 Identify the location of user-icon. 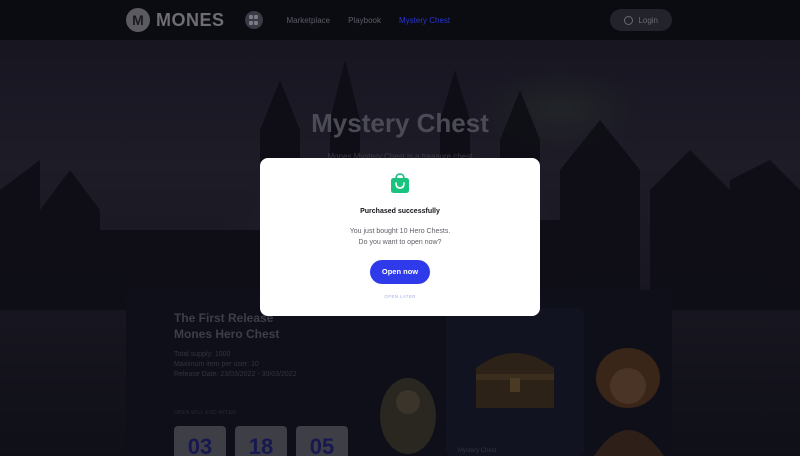
(629, 20).